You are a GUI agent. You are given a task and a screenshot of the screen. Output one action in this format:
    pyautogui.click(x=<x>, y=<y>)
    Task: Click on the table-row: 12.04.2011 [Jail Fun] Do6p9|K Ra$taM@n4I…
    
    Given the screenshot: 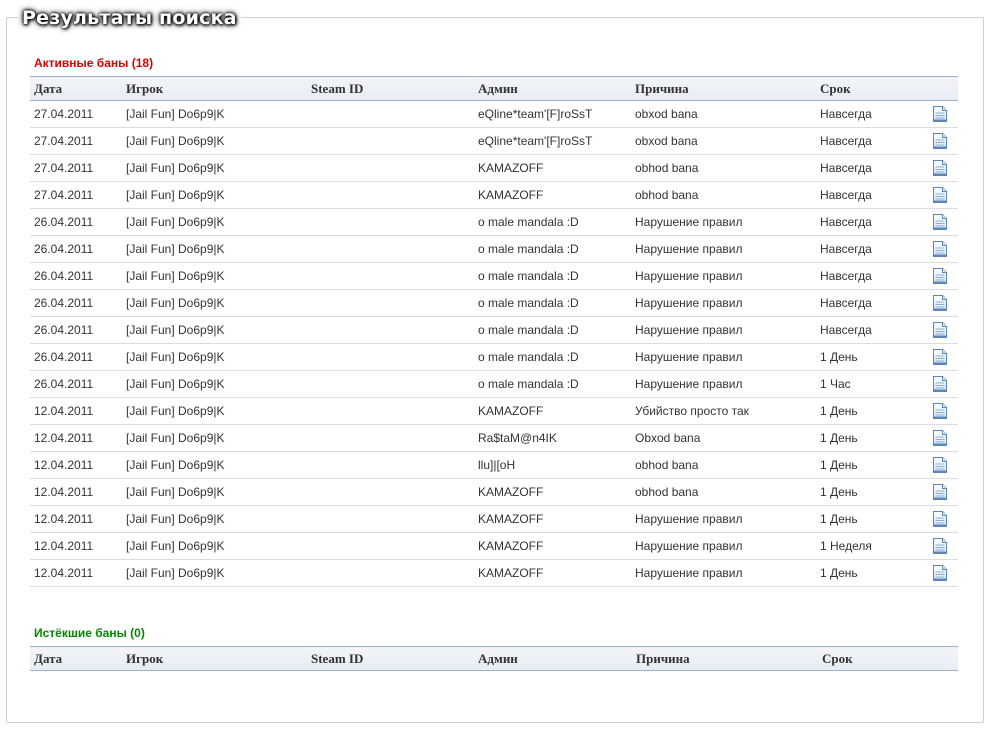 What is the action you would take?
    pyautogui.click(x=494, y=438)
    